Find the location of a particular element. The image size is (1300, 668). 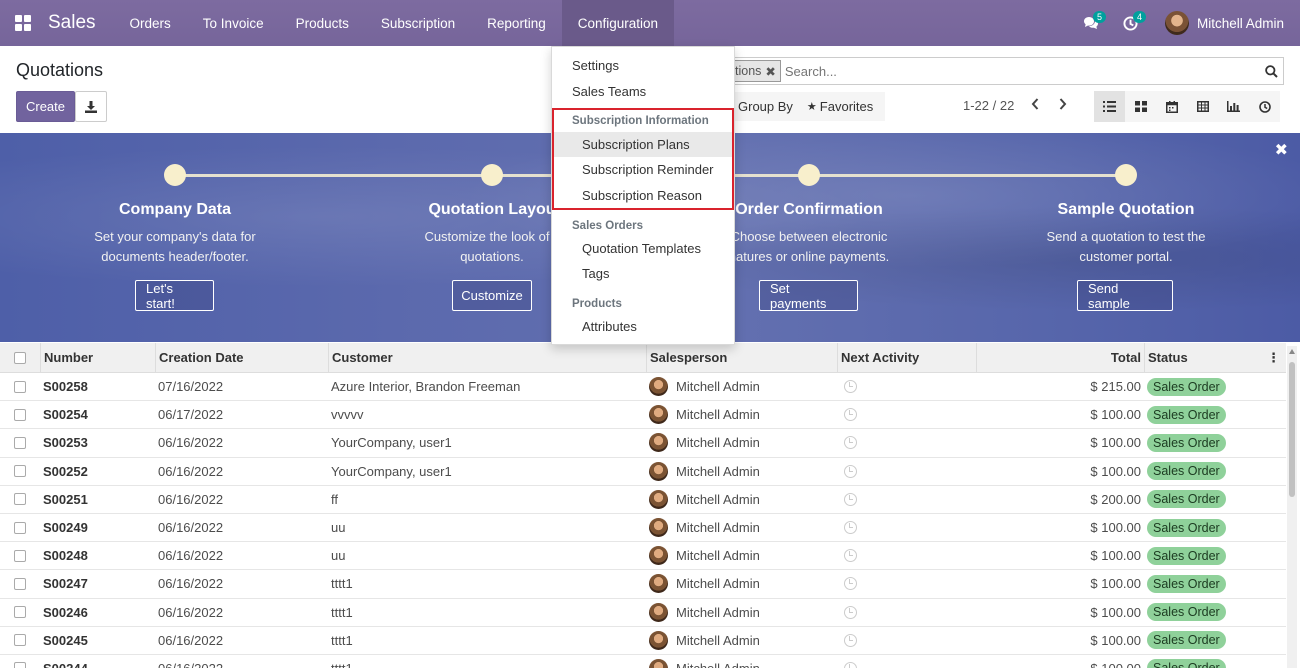

list-view-icon is located at coordinates (1109, 106).